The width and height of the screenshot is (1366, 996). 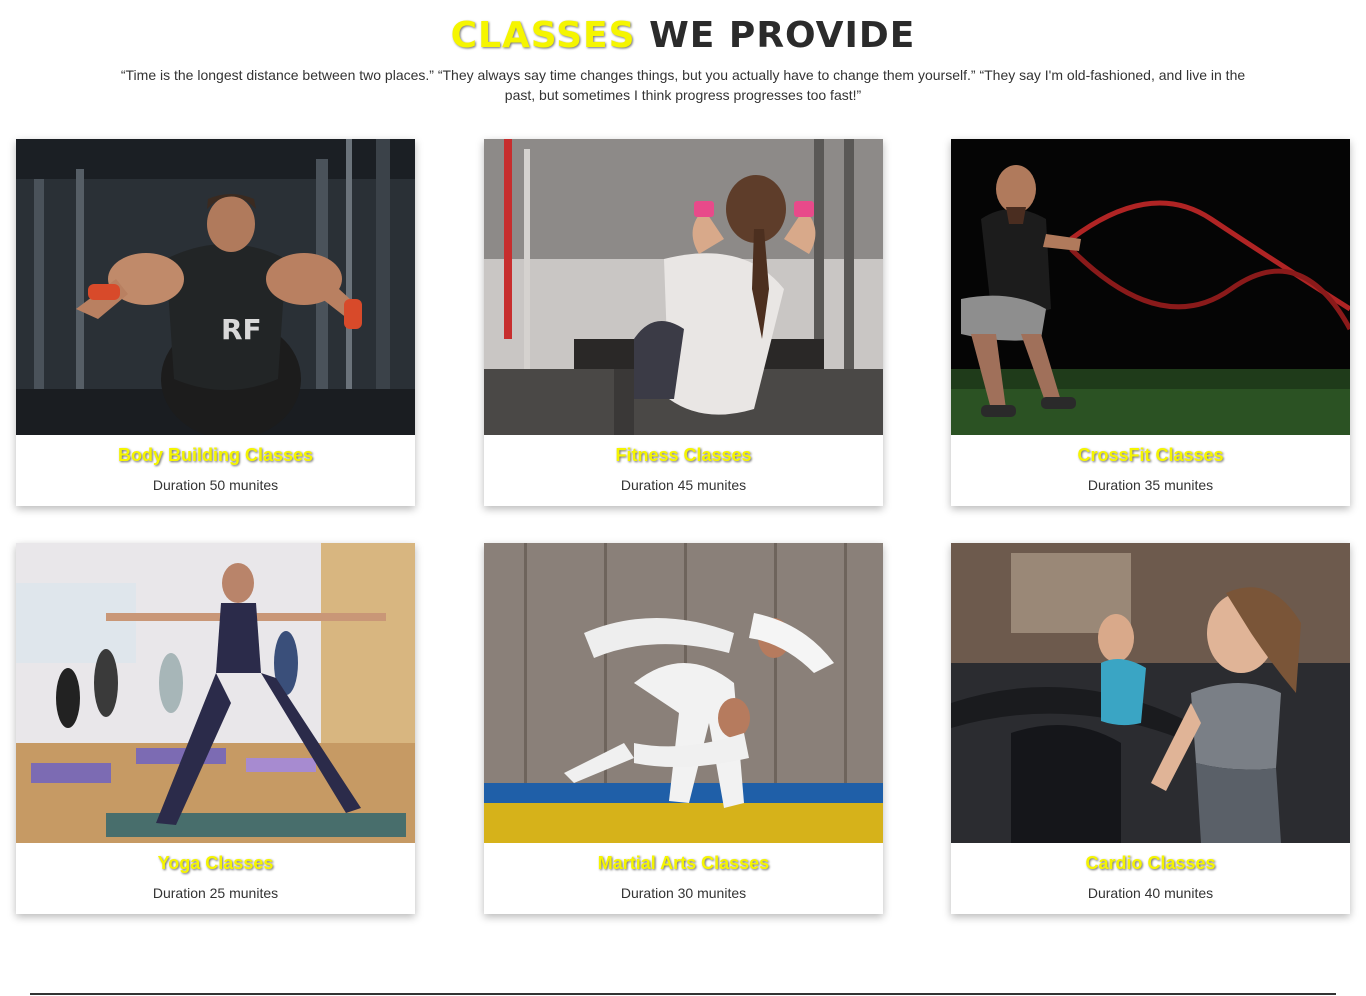 What do you see at coordinates (1150, 485) in the screenshot?
I see `class-duration: Duration 35 munites` at bounding box center [1150, 485].